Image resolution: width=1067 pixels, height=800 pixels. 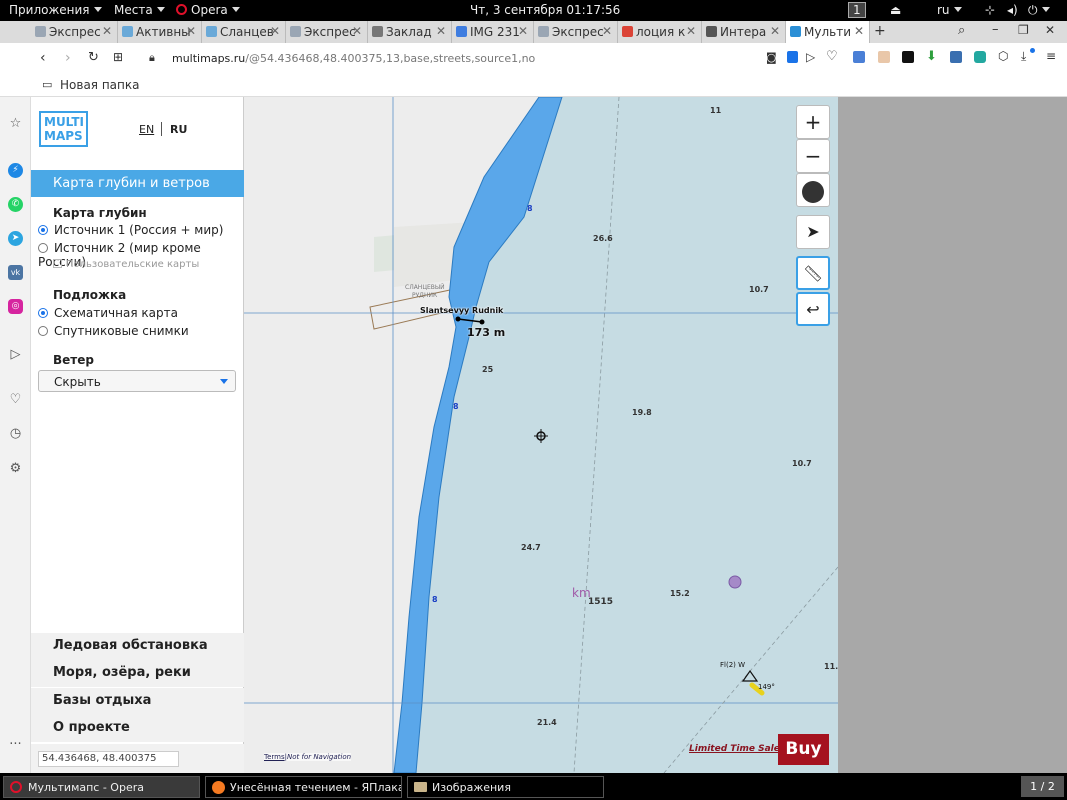 What do you see at coordinates (146, 129) in the screenshot?
I see `lang-en-link: EN` at bounding box center [146, 129].